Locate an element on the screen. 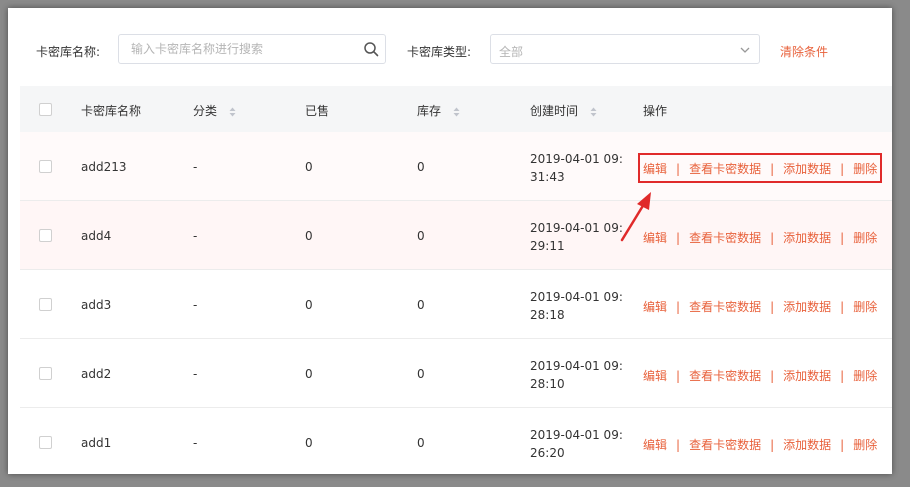  column-header-created-label: 创建时间 is located at coordinates (554, 111).